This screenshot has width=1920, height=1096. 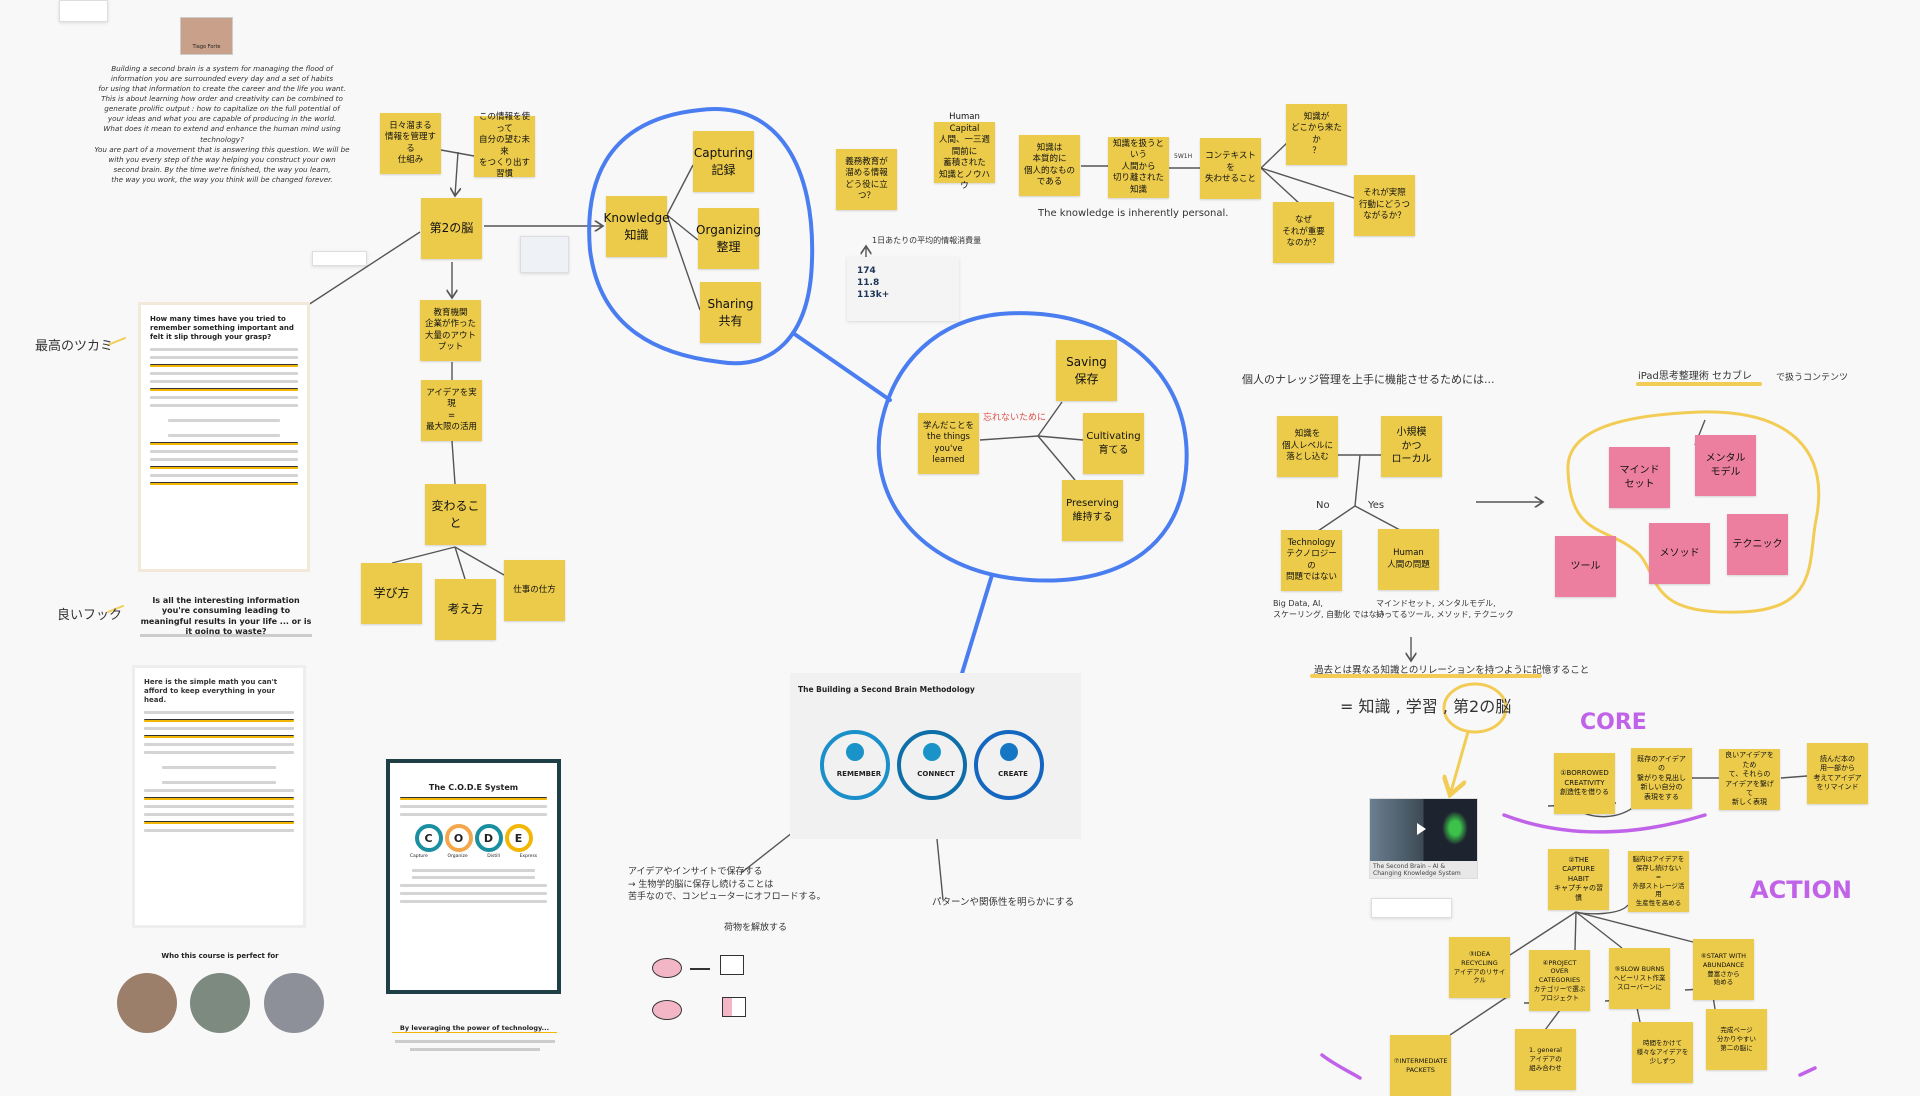 What do you see at coordinates (451, 228) in the screenshot?
I see `sticky-second-brain: 第2の脳` at bounding box center [451, 228].